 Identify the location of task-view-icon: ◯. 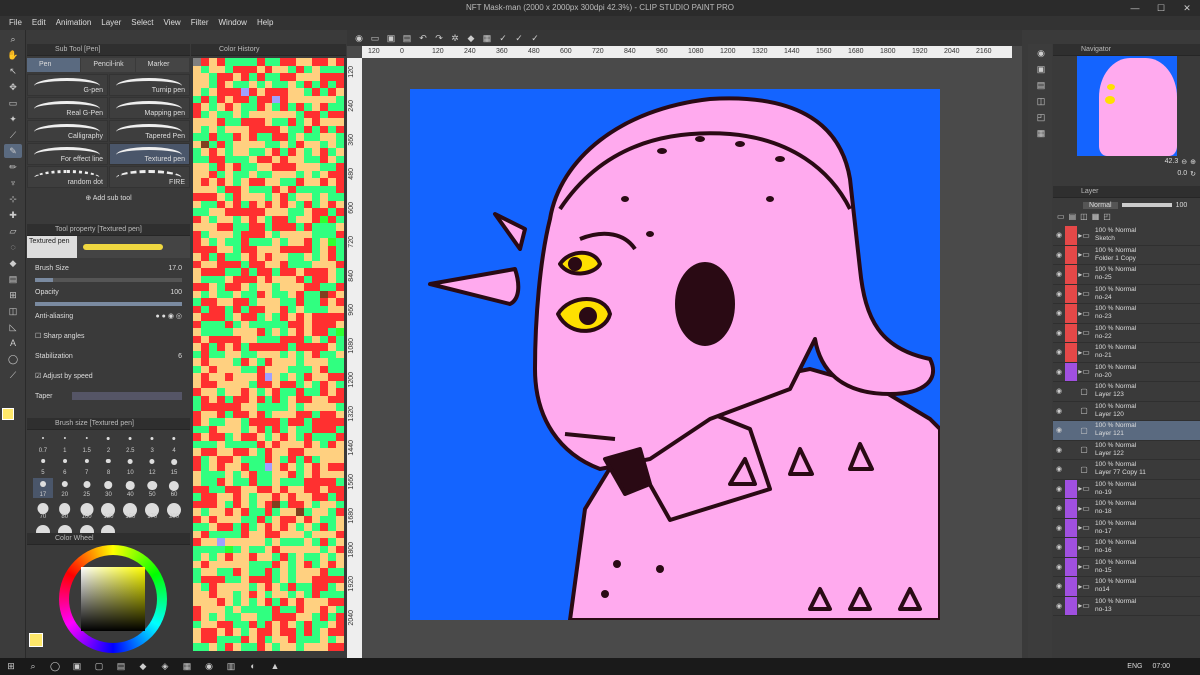
(55, 666).